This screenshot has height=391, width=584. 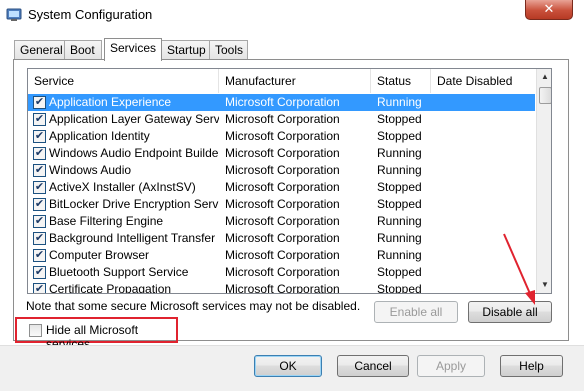 What do you see at coordinates (401, 81) in the screenshot?
I see `column-header-status: Status` at bounding box center [401, 81].